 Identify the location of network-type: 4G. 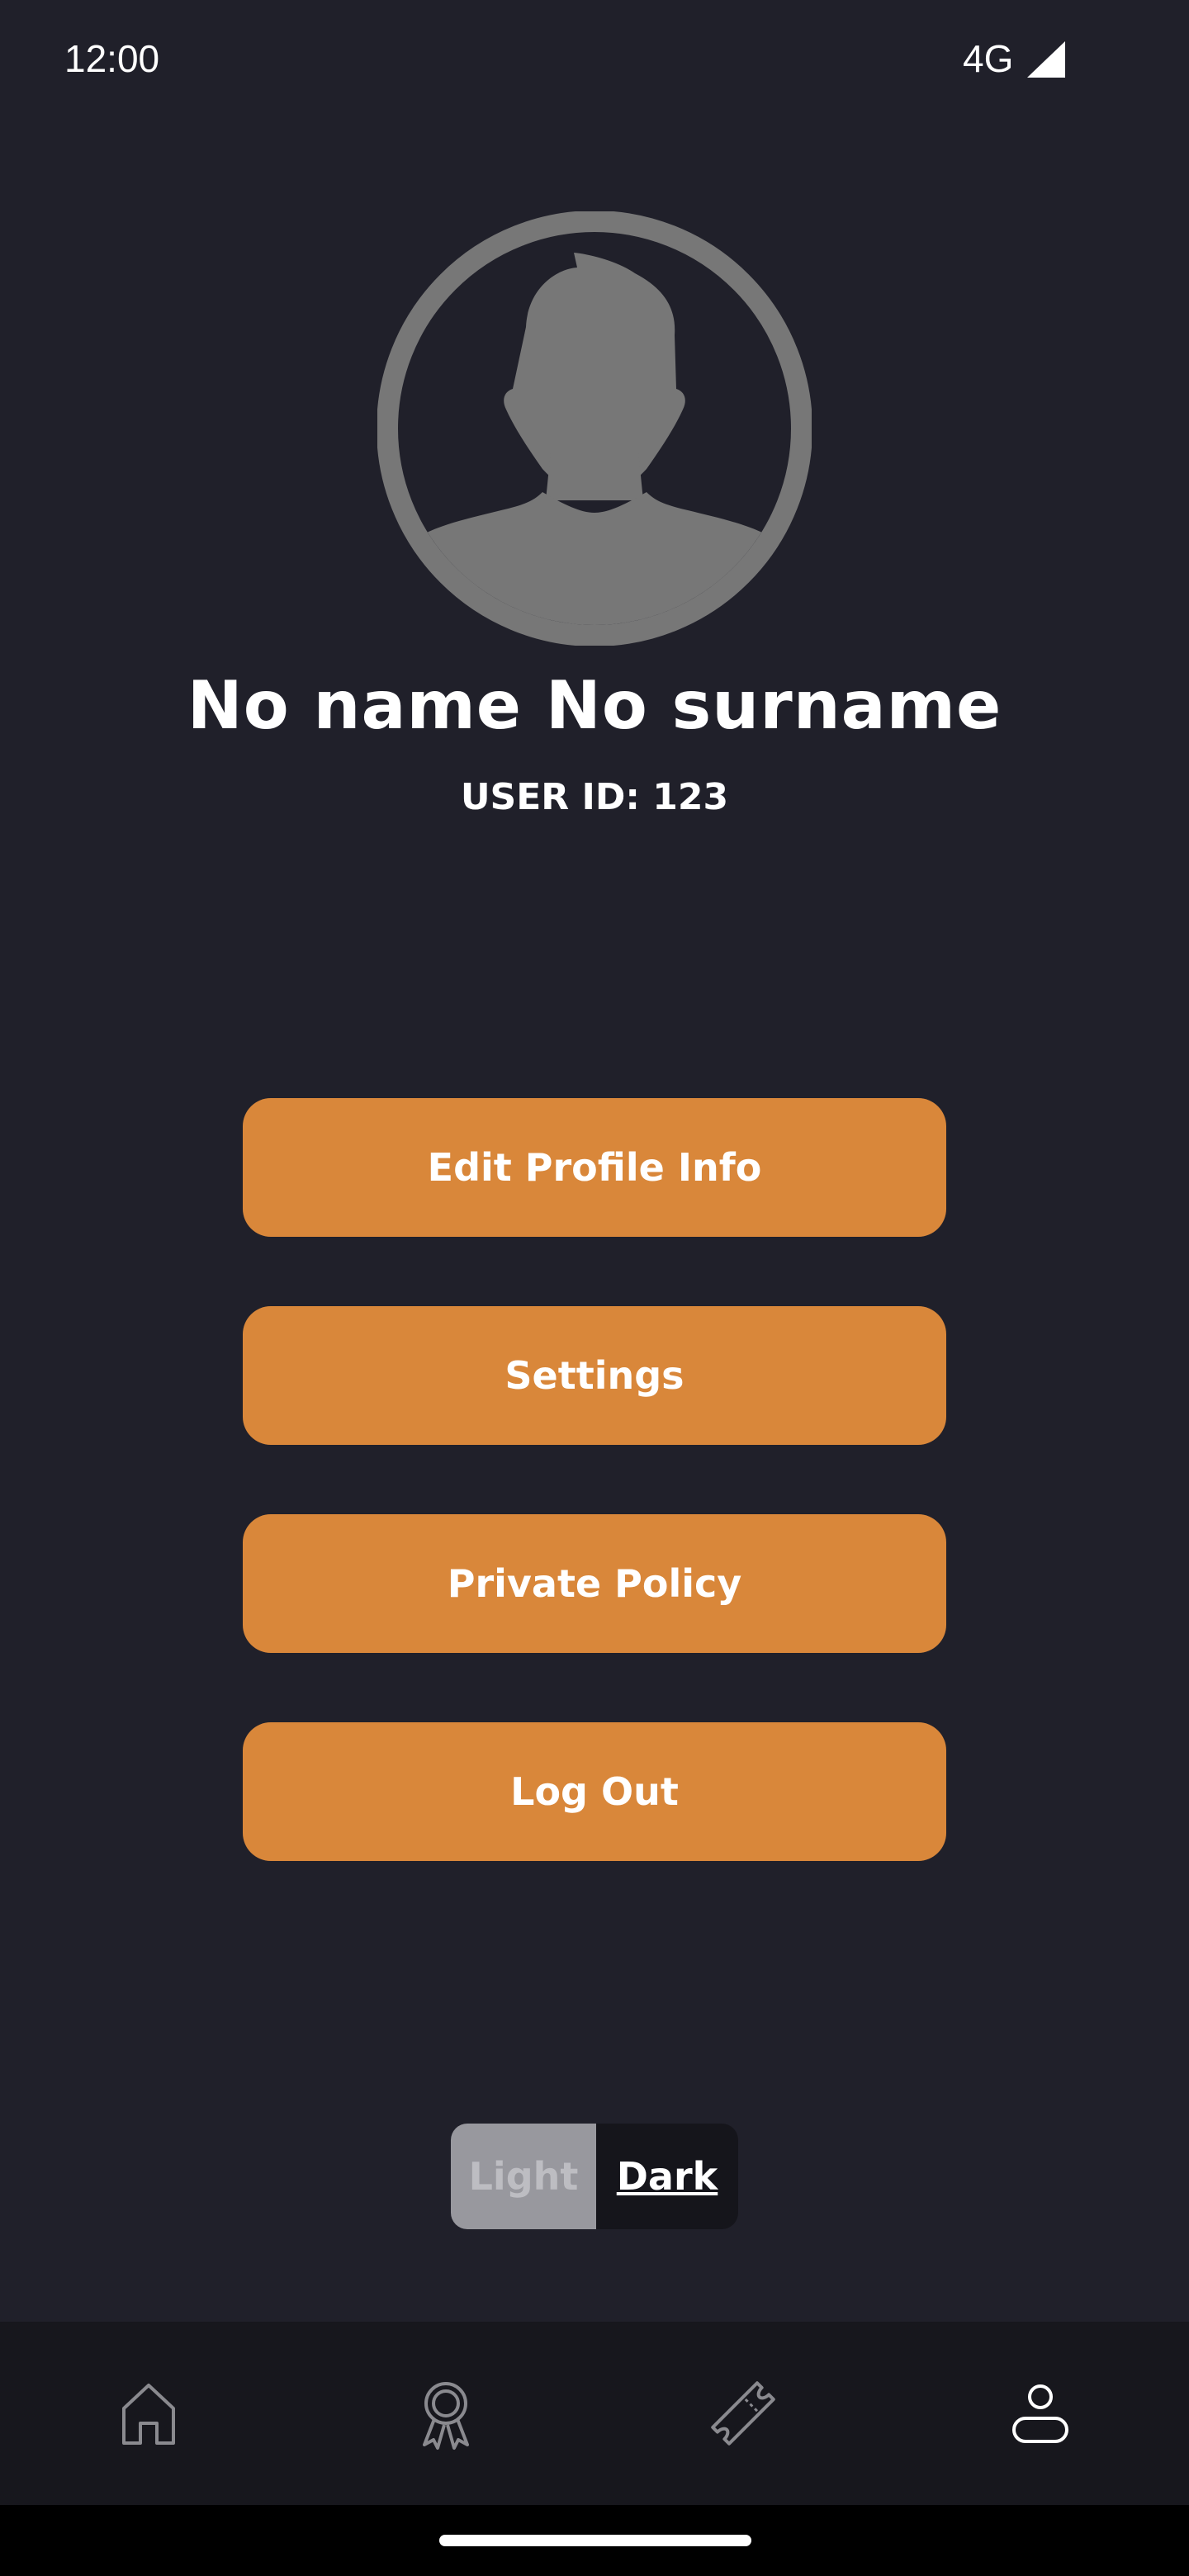
(988, 58).